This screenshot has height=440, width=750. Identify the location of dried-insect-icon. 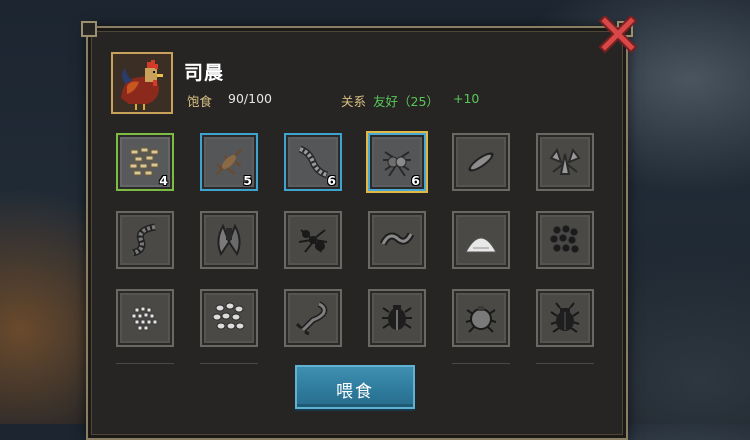
(565, 161).